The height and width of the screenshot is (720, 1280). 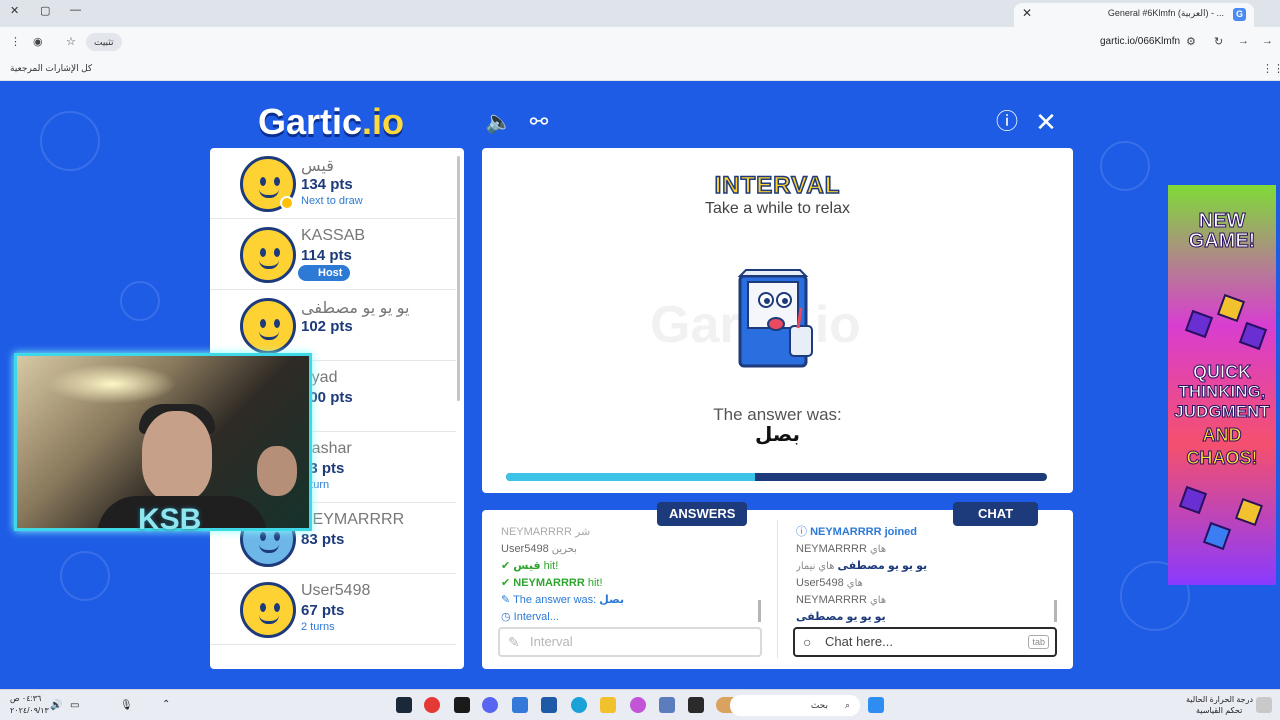 What do you see at coordinates (1055, 611) in the screenshot?
I see `chat-scrollbar` at bounding box center [1055, 611].